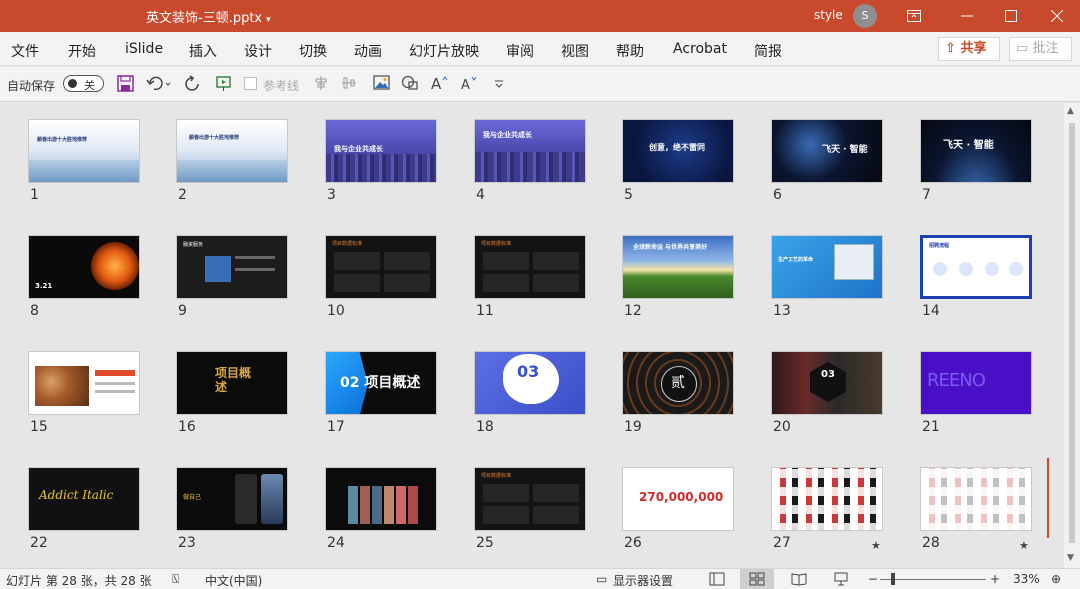  What do you see at coordinates (678, 383) in the screenshot?
I see `slide-thumbnail: 贰` at bounding box center [678, 383].